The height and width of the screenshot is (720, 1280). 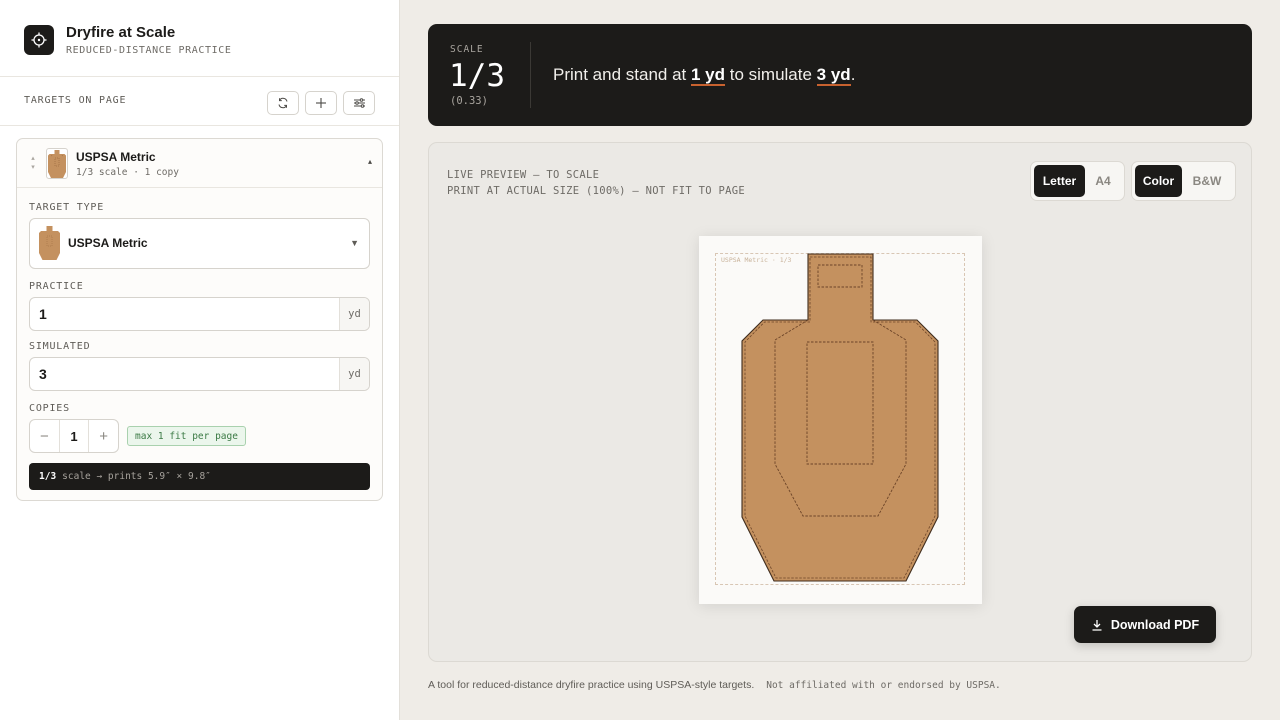 I want to click on target-type-select: USPSA Metric ▼, so click(x=199, y=243).